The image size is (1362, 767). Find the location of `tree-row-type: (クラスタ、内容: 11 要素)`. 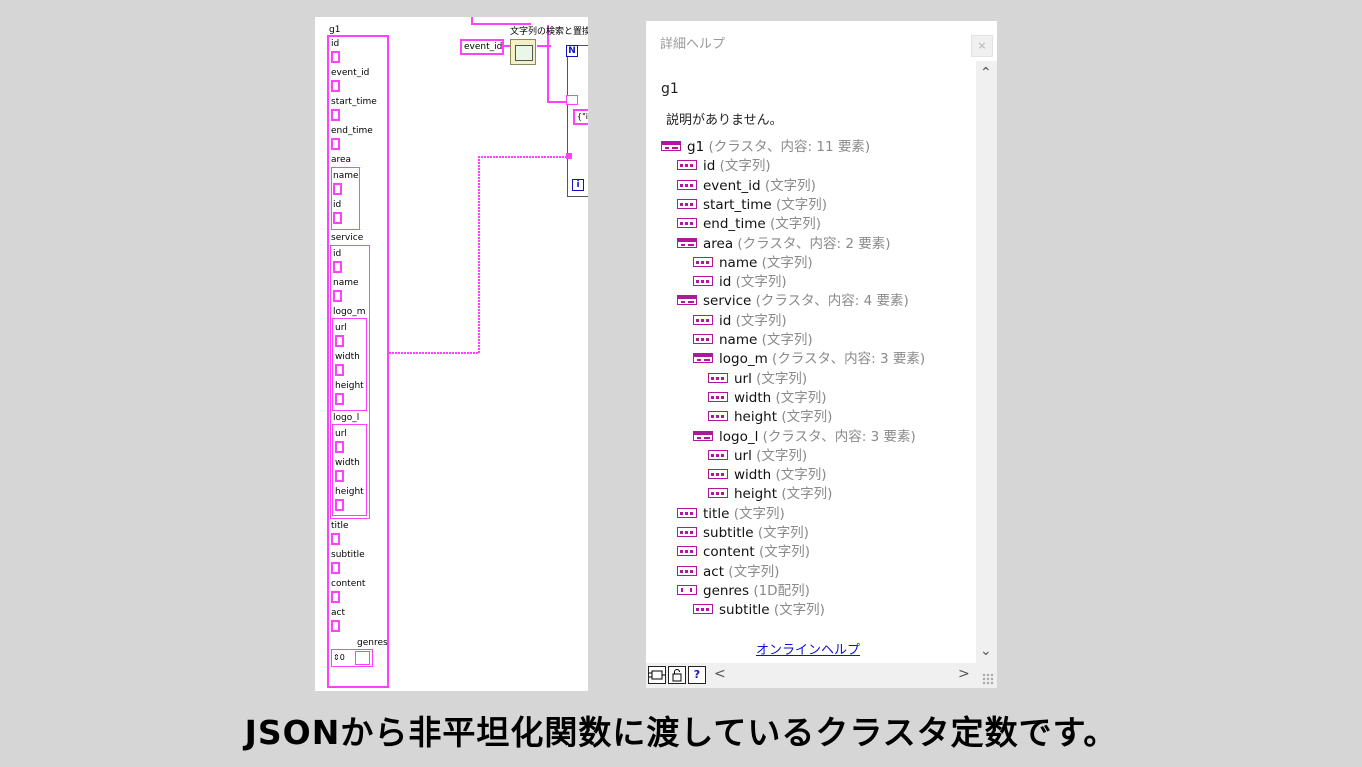

tree-row-type: (クラスタ、内容: 11 要素) is located at coordinates (789, 147).